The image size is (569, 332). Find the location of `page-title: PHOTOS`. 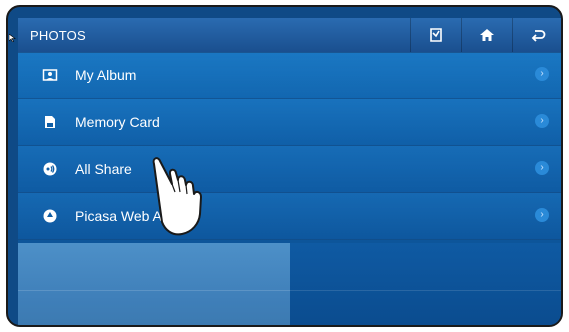

page-title: PHOTOS is located at coordinates (58, 35).